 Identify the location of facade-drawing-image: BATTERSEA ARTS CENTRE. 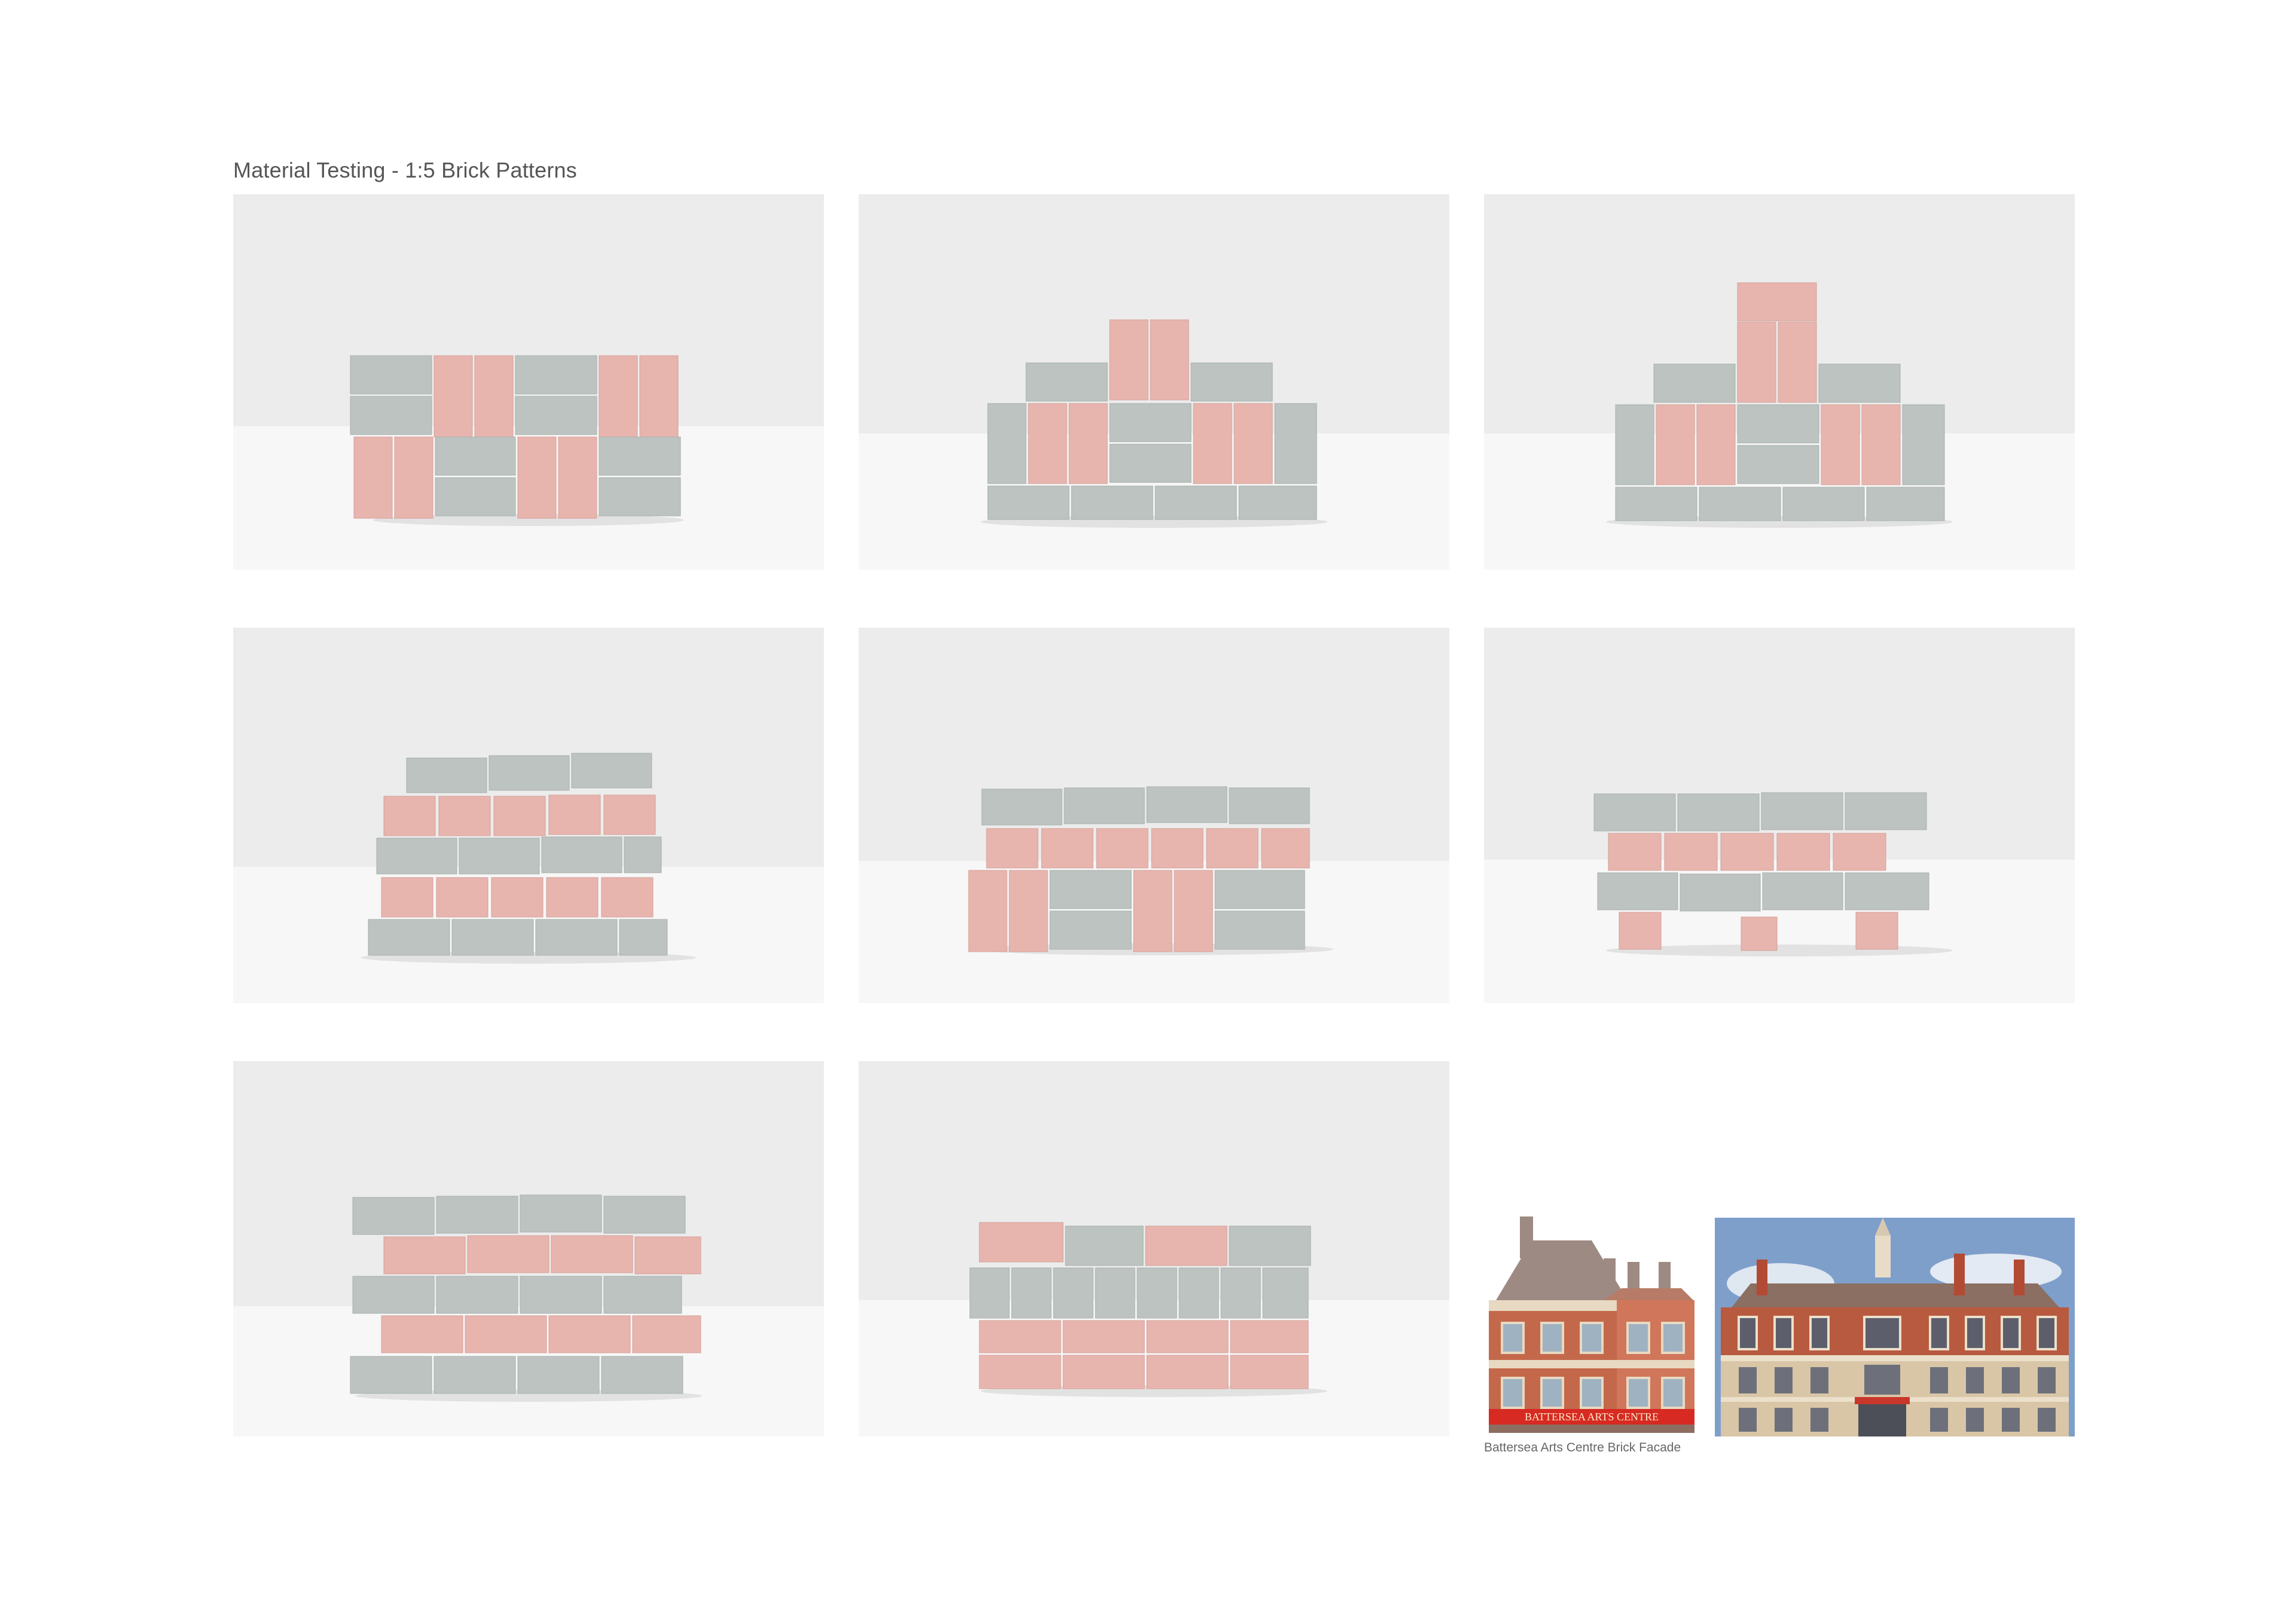
(1591, 1326).